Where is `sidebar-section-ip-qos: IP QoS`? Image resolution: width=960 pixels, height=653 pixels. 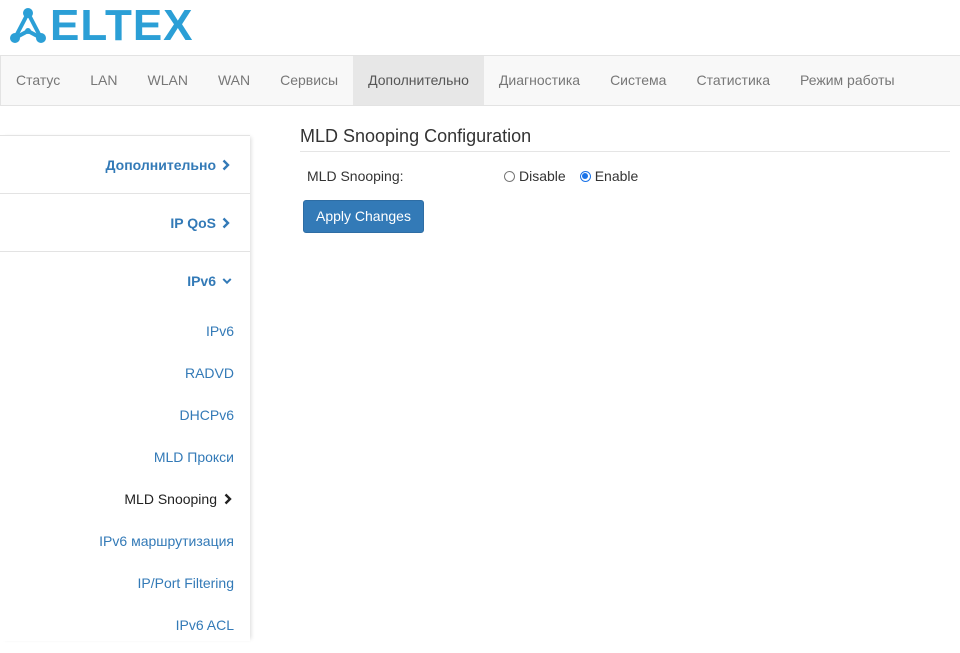 sidebar-section-ip-qos: IP QoS is located at coordinates (125, 223).